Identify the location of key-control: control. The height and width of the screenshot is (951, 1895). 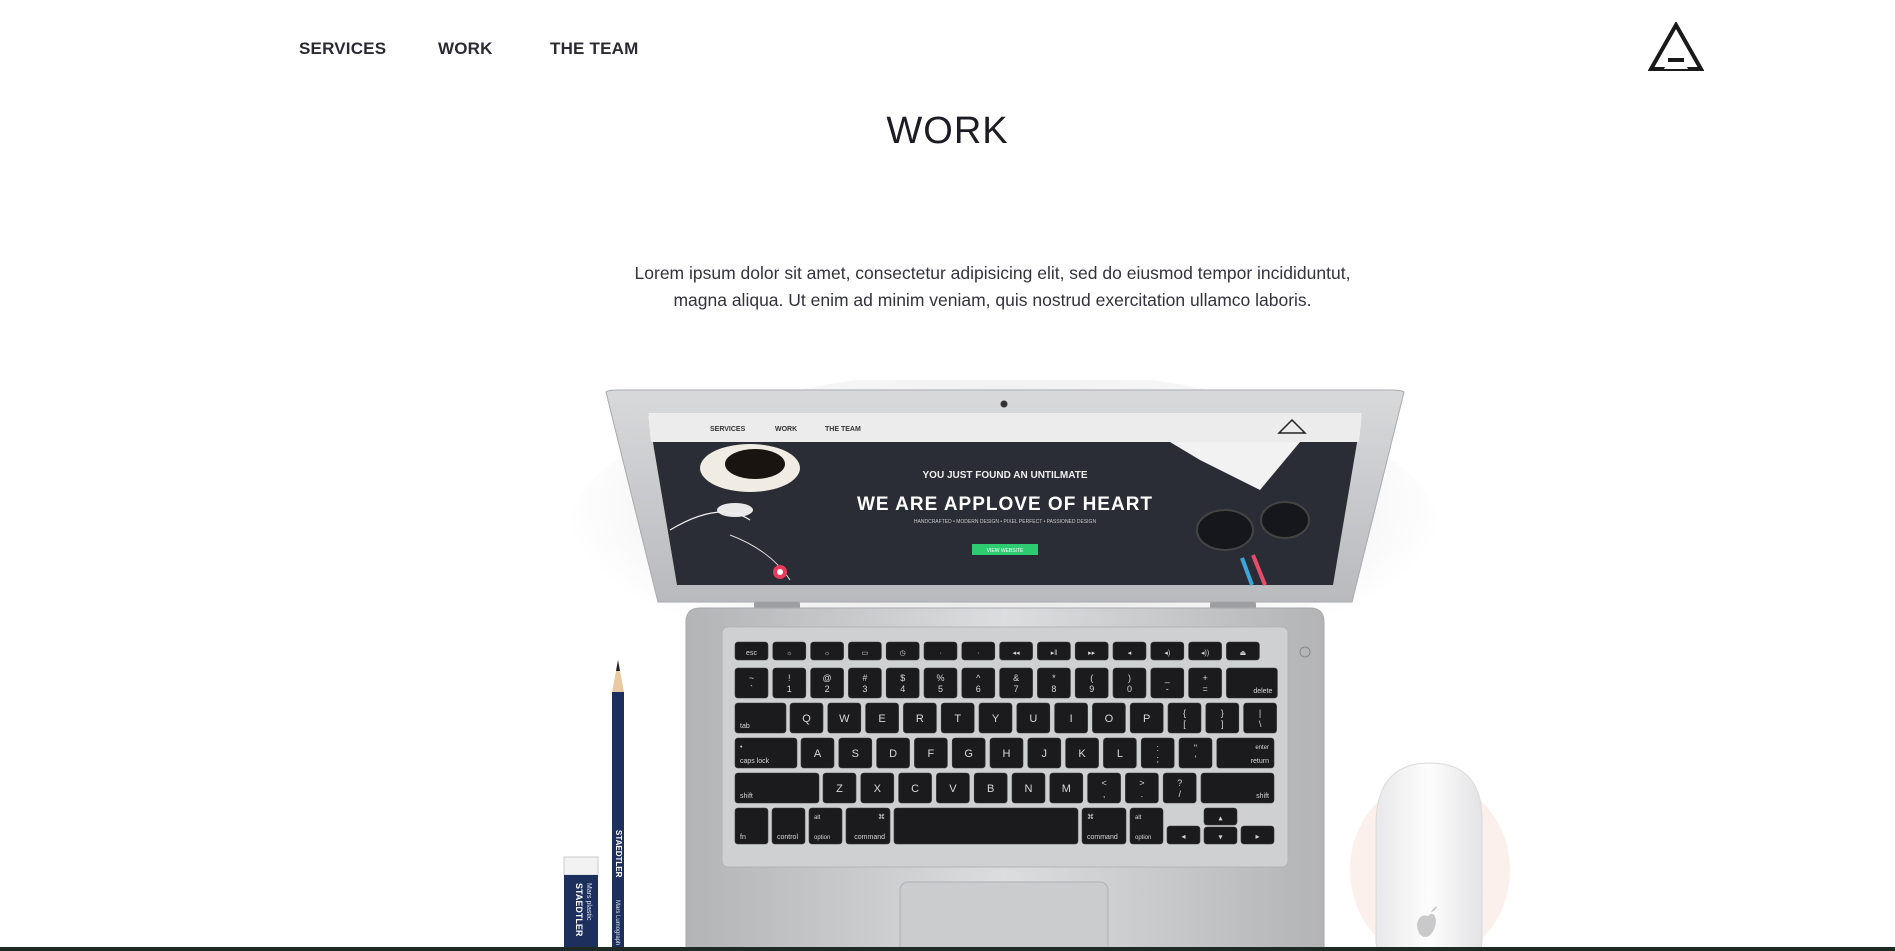
(788, 826).